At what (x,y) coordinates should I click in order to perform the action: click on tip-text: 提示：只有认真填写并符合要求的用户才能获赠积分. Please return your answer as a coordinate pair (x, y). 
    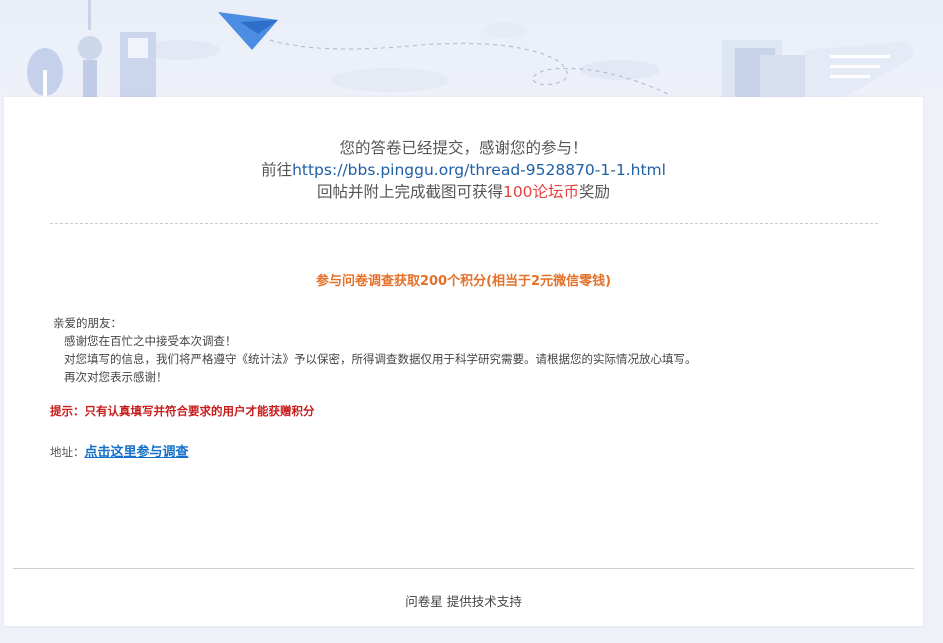
    Looking at the image, I should click on (182, 411).